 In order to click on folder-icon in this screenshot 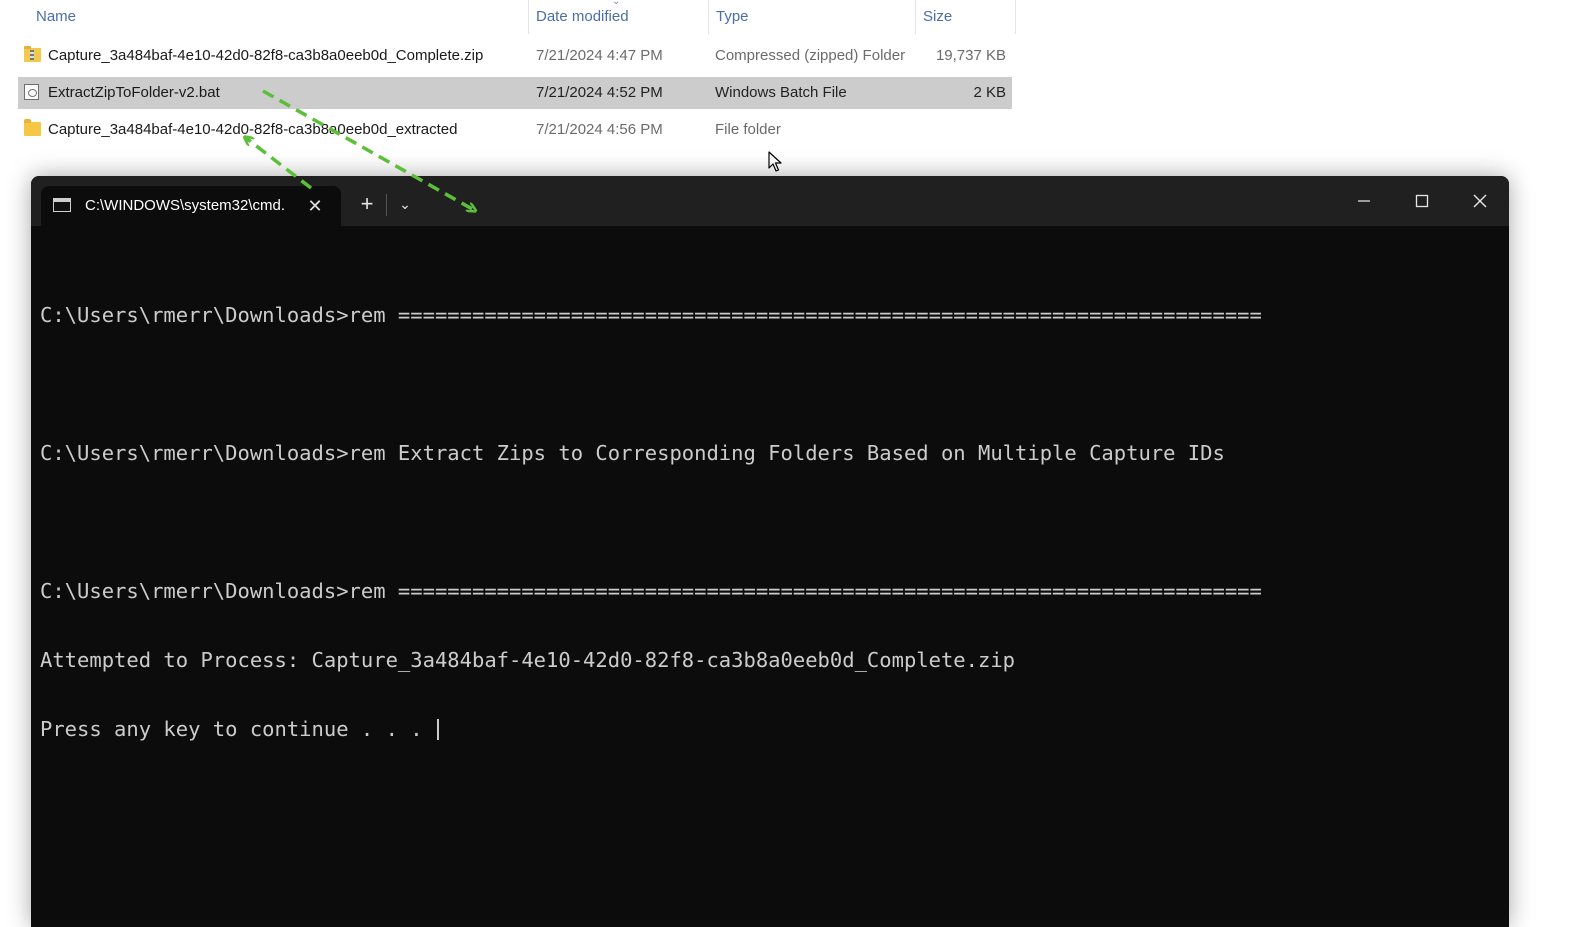, I will do `click(32, 127)`.